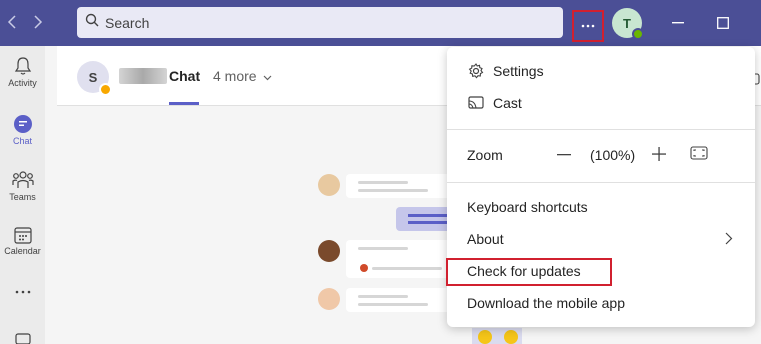  I want to click on search-input: Search, so click(320, 22).